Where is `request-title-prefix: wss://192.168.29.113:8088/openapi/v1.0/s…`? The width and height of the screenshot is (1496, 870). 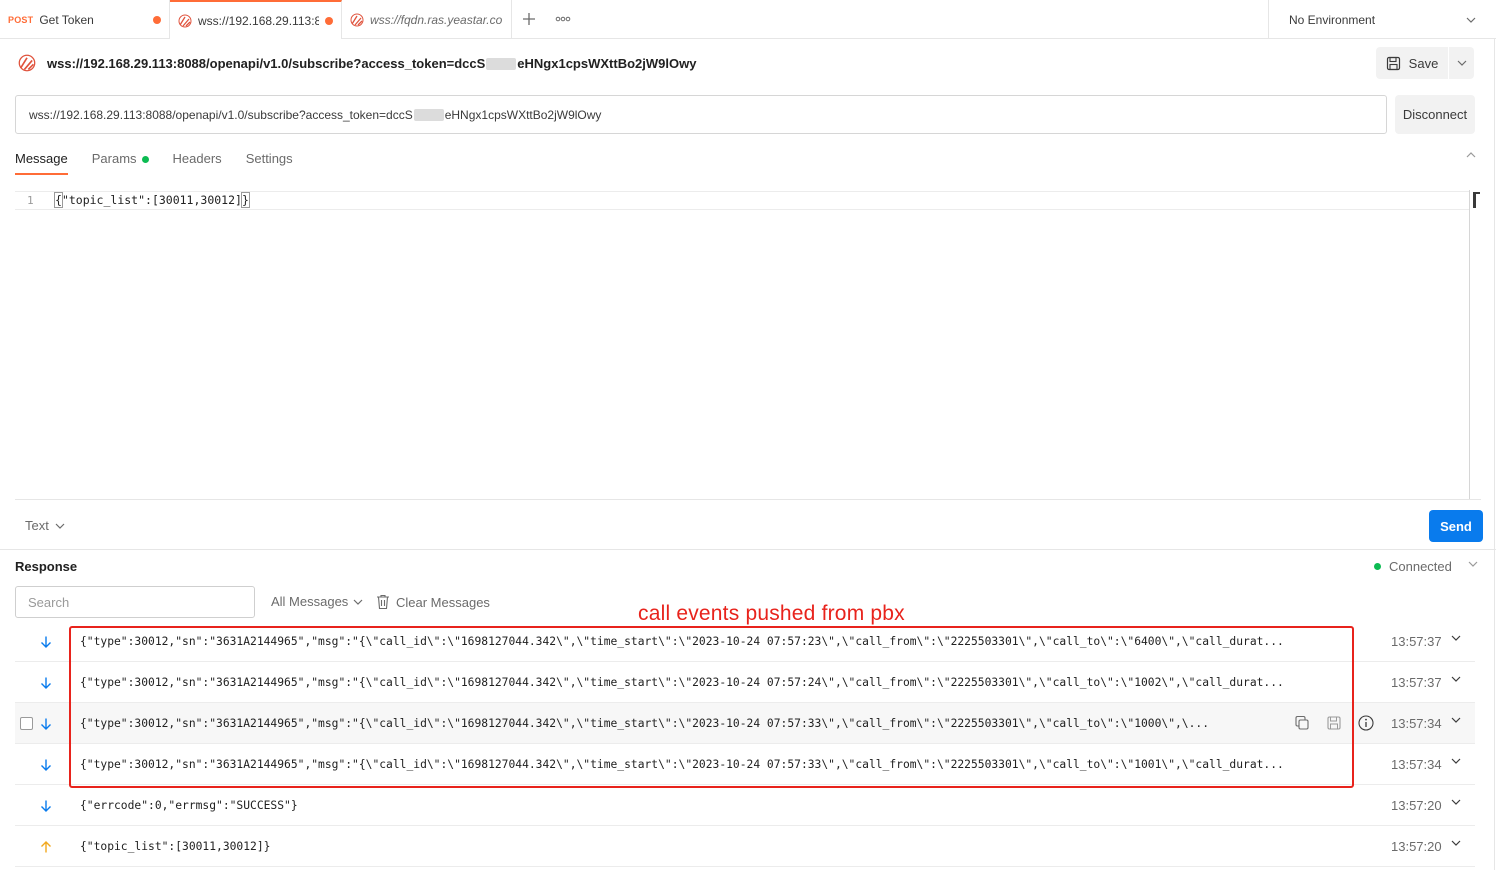
request-title-prefix: wss://192.168.29.113:8088/openapi/v1.0/s… is located at coordinates (266, 63).